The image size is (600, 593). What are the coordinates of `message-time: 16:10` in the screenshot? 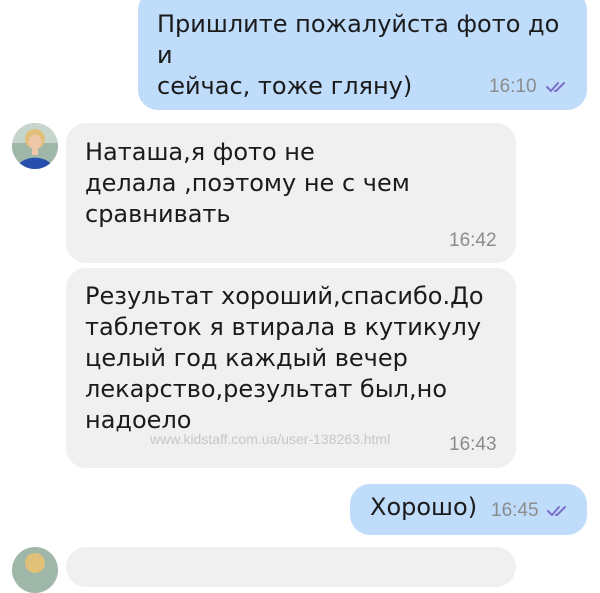 It's located at (513, 86).